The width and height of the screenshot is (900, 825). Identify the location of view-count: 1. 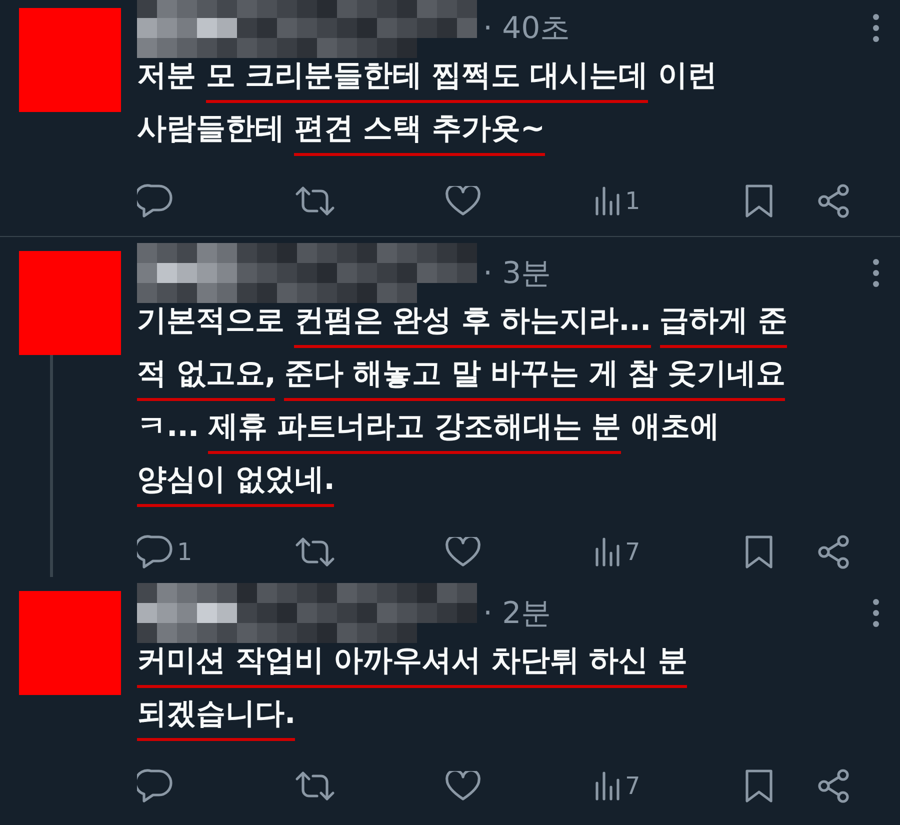
(632, 201).